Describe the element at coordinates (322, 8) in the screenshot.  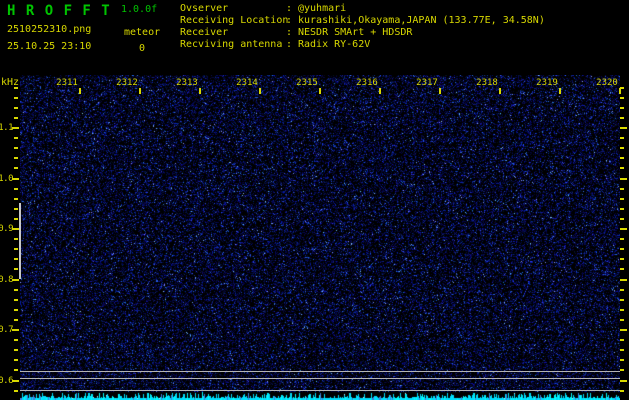
I see `station-info-value: @yuhmari` at that location.